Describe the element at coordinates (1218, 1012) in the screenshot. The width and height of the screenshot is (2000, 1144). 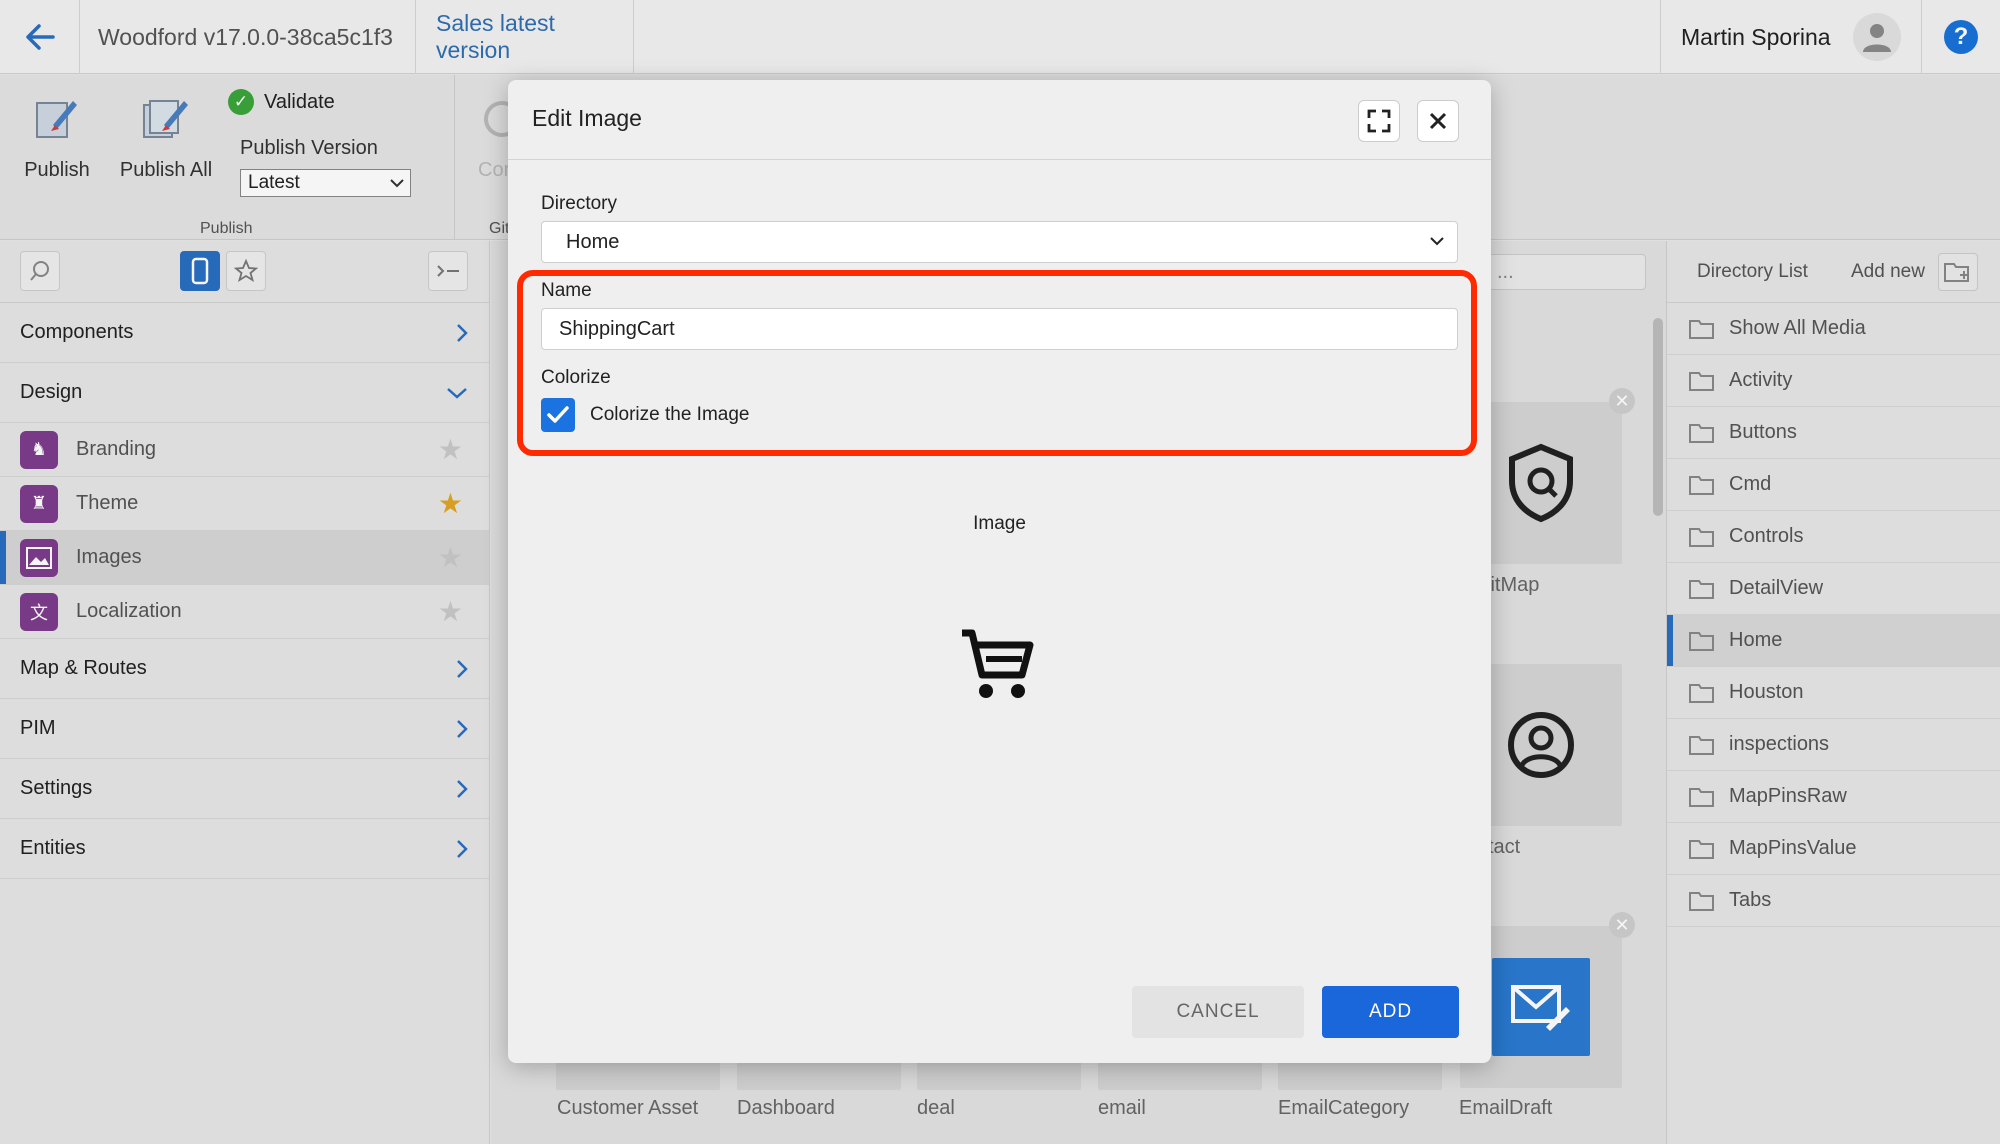
I see `cancel-button: CANCEL` at that location.